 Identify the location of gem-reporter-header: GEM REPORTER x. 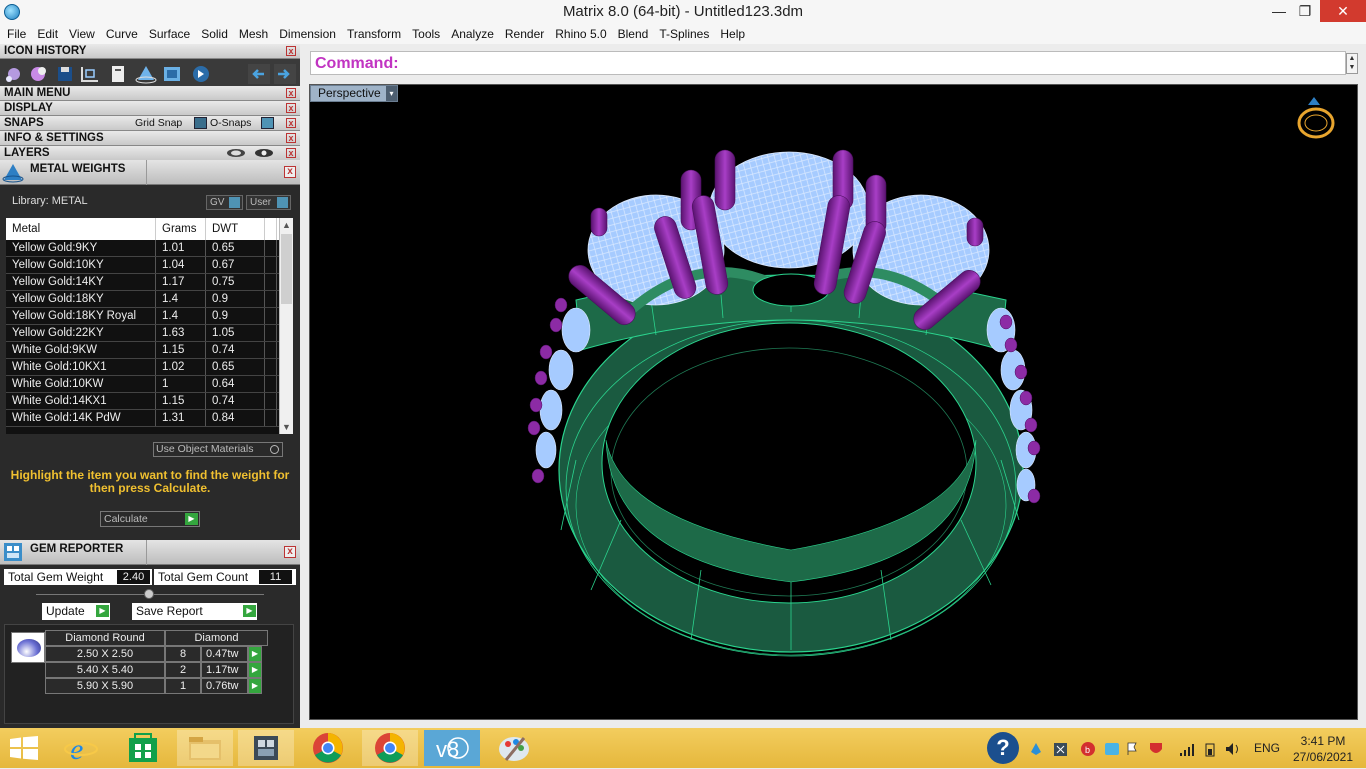
(150, 552).